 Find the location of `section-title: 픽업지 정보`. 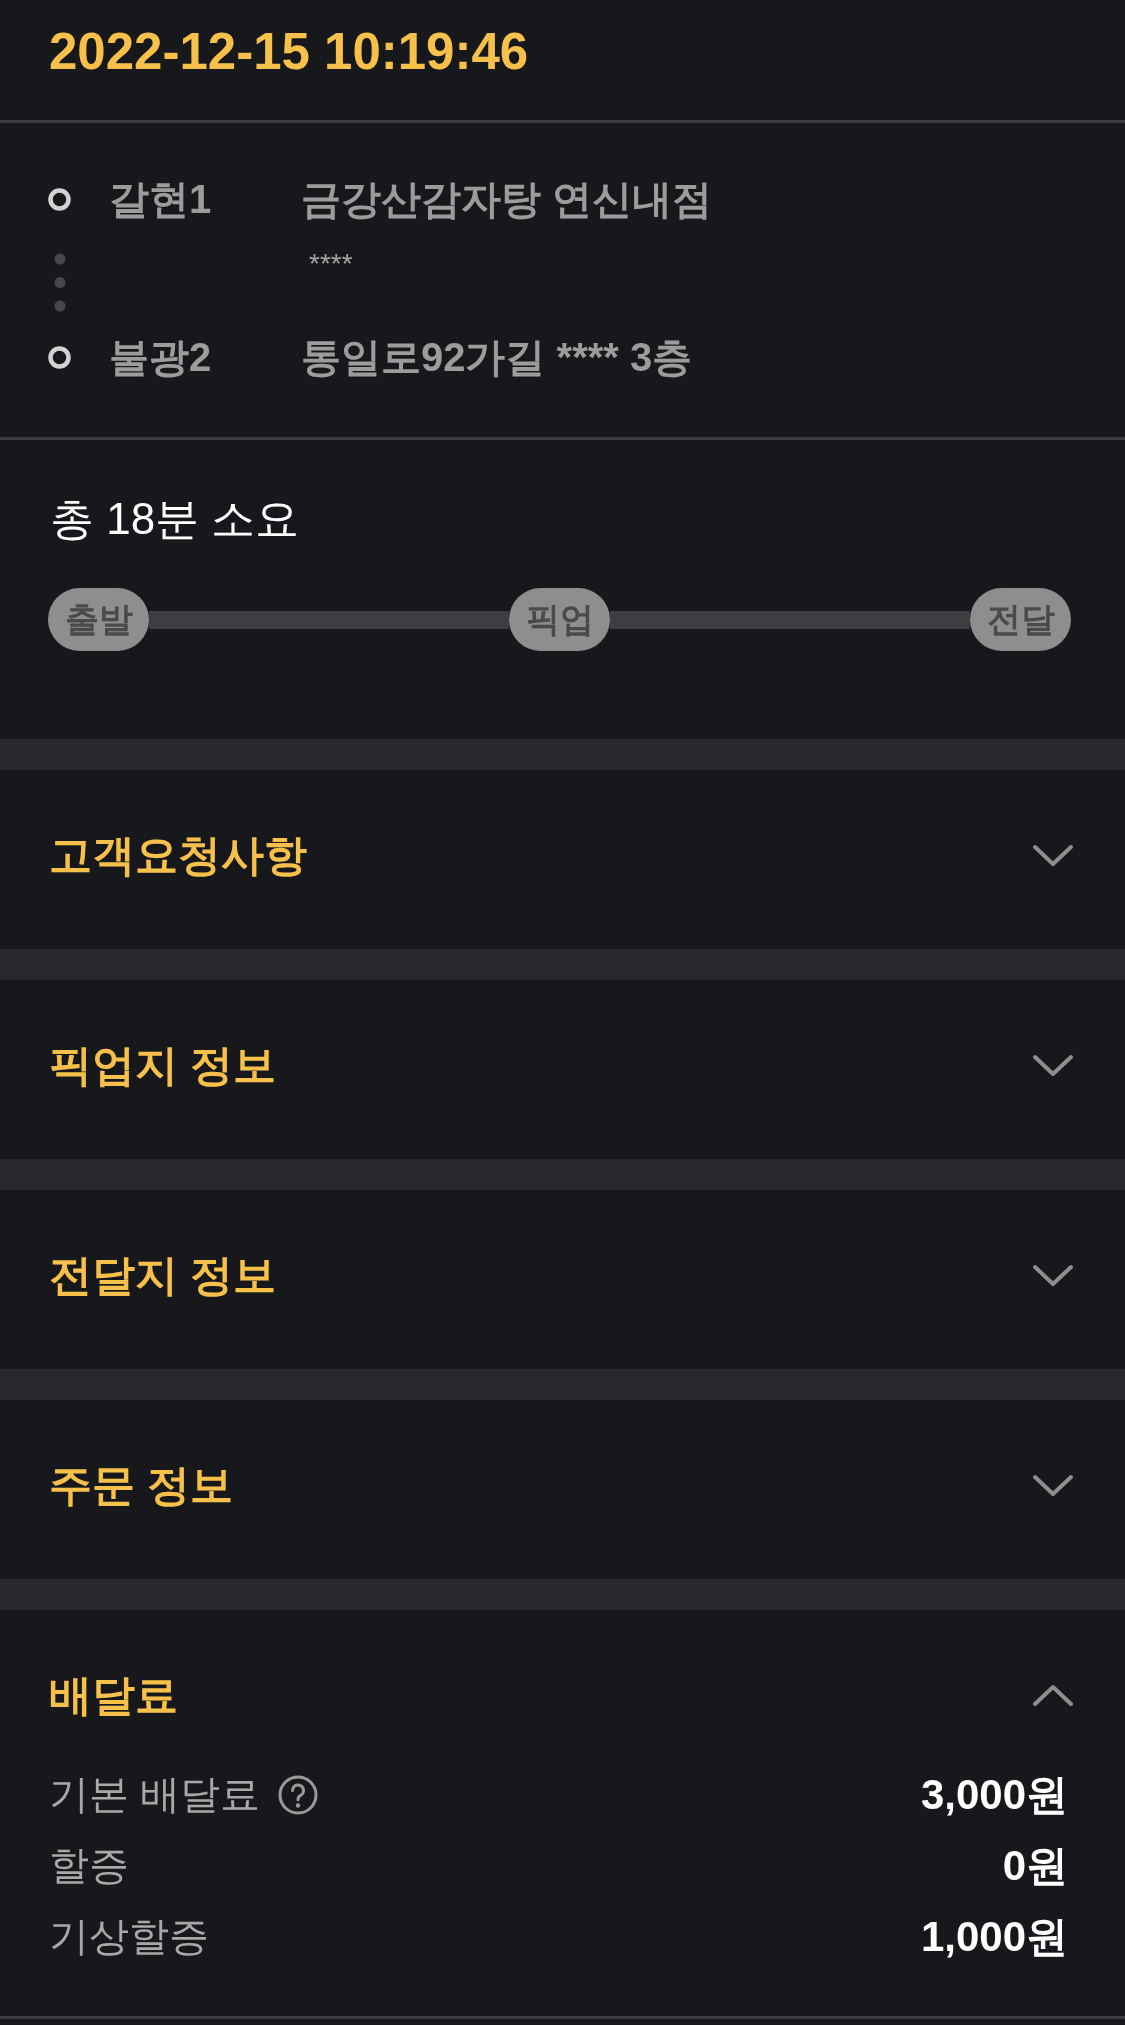

section-title: 픽업지 정보 is located at coordinates (162, 1065).